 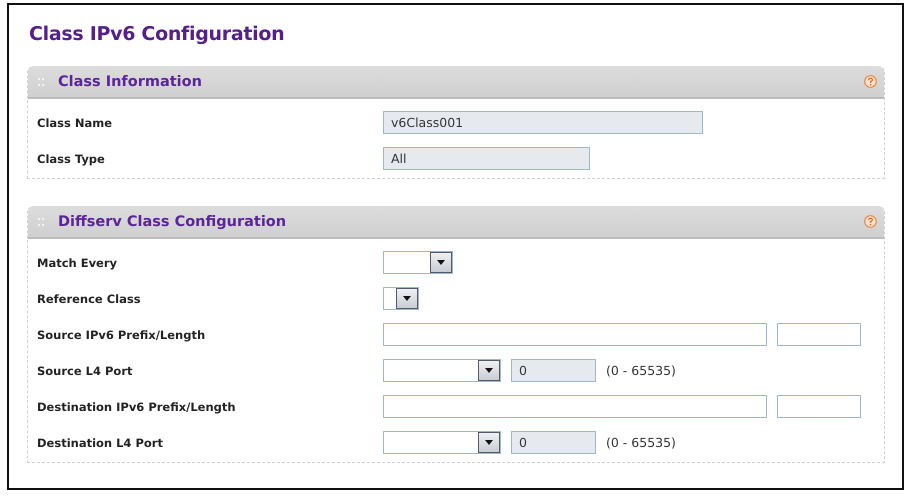 What do you see at coordinates (71, 159) in the screenshot?
I see `field-label: Class Type` at bounding box center [71, 159].